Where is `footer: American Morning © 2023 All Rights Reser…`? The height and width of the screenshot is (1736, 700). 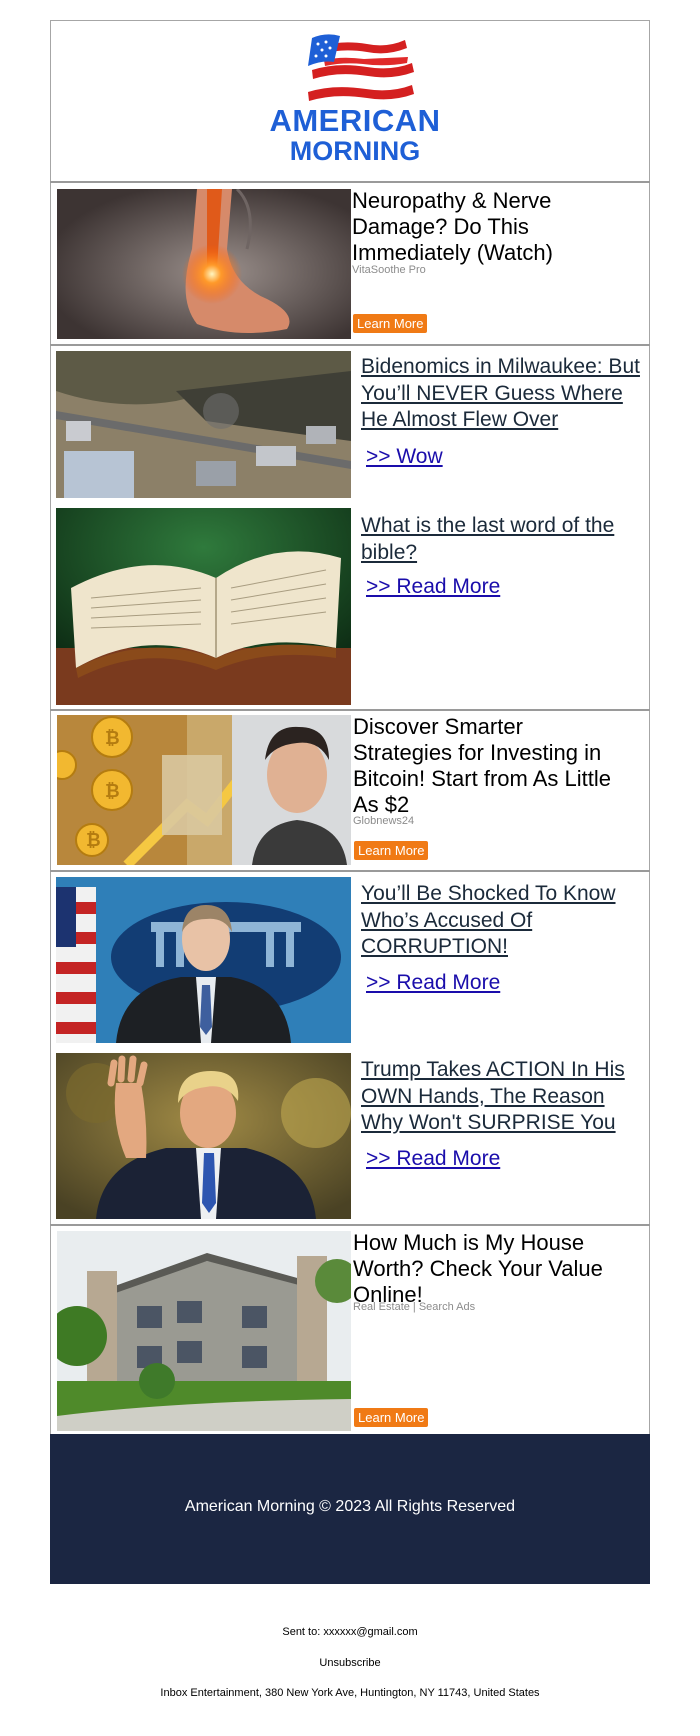 footer: American Morning © 2023 All Rights Reser… is located at coordinates (350, 1509).